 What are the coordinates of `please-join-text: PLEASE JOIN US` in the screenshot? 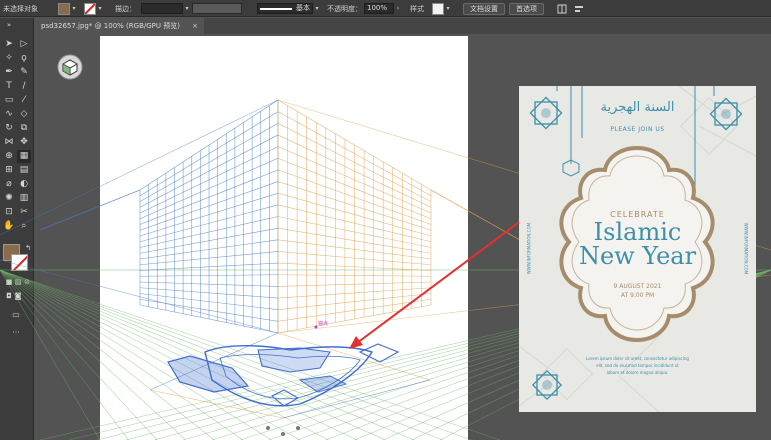 It's located at (637, 129).